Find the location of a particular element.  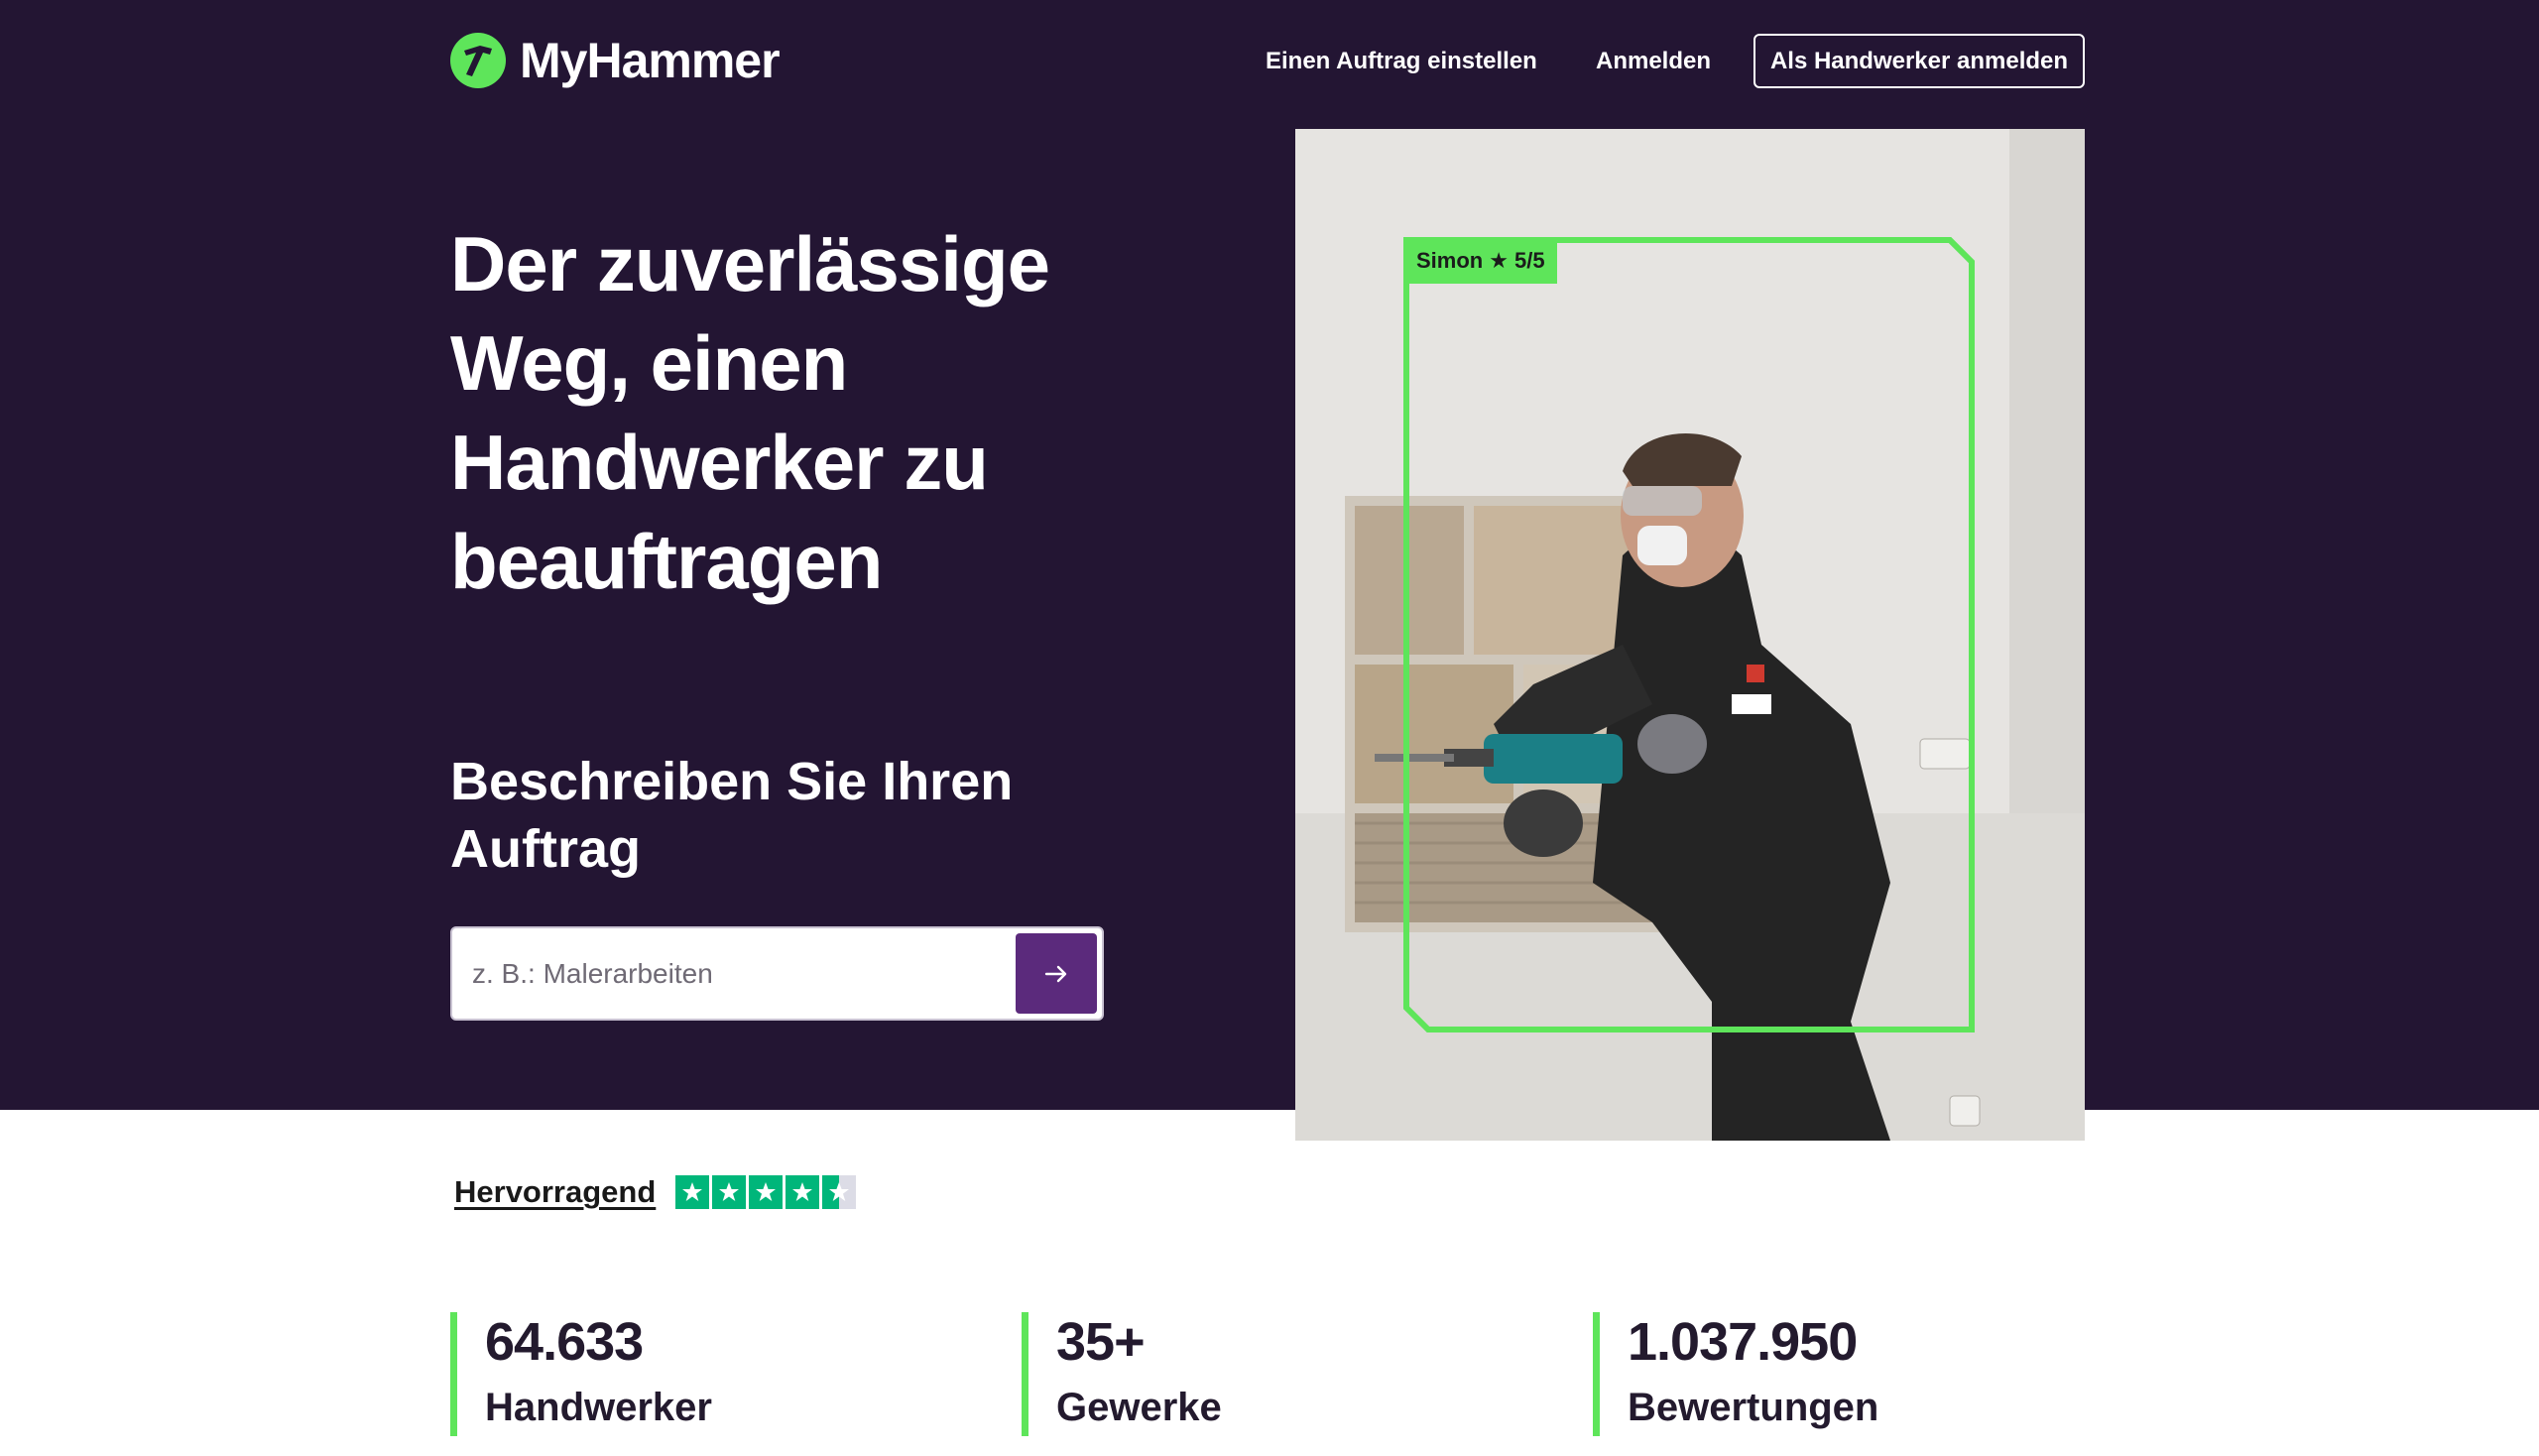

stat-reviews: 1.037.950 Bewertungen is located at coordinates (1735, 1374).